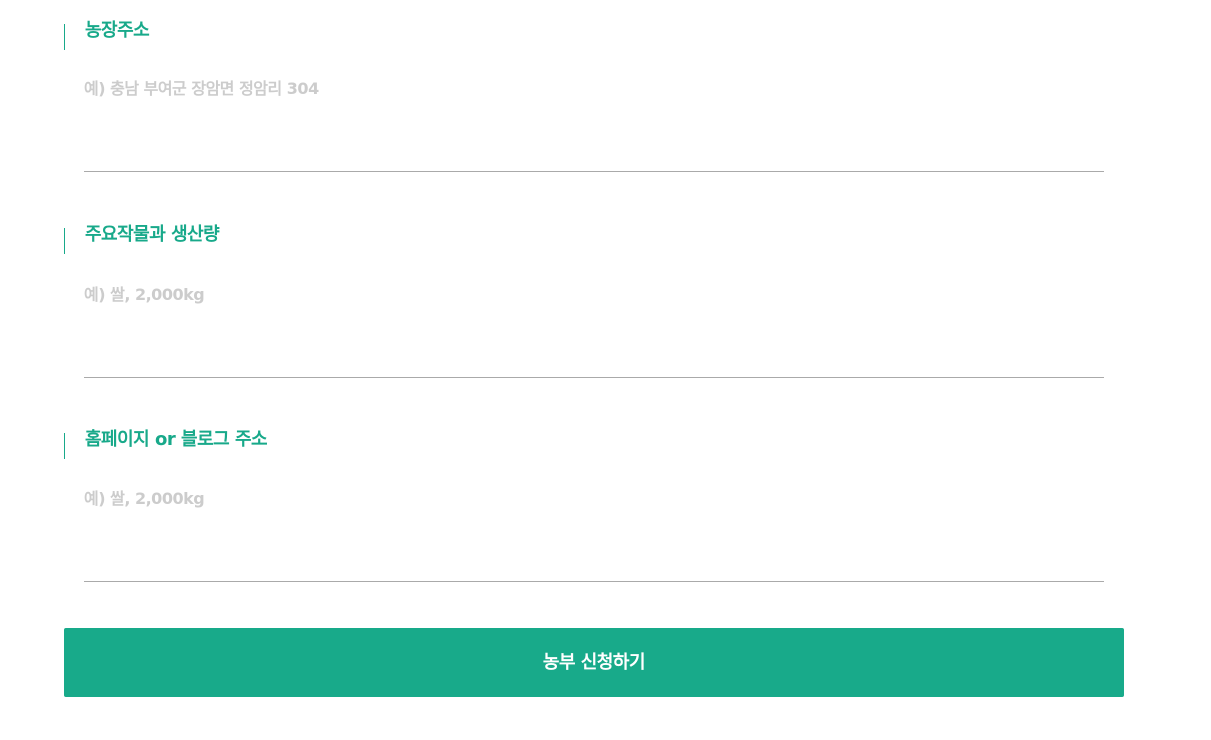 This screenshot has height=740, width=1211. I want to click on homepage-label-text: 홈페이지 or 블로그 주소, so click(176, 439).